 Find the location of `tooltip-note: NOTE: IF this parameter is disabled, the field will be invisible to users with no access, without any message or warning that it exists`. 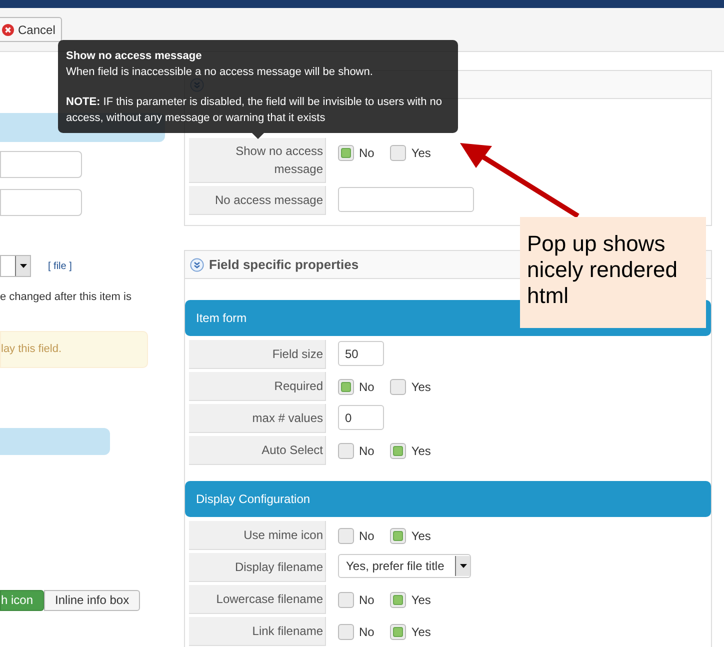

tooltip-note: NOTE: IF this parameter is disabled, the field will be invisible to users with no access, without any message or warning that it exists is located at coordinates (255, 110).